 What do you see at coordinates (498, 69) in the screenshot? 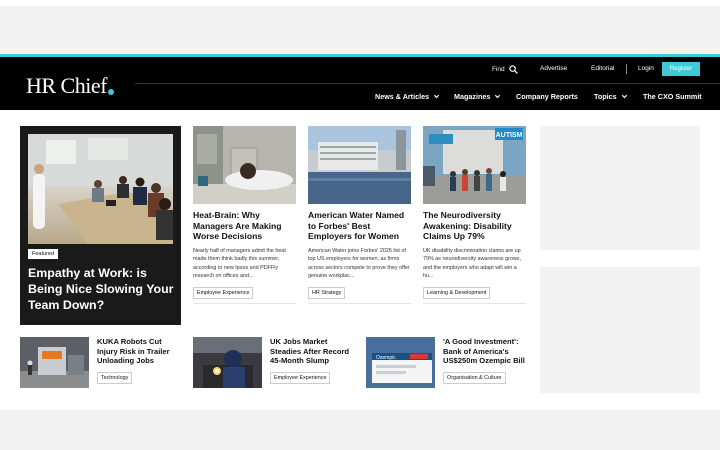
I see `find-label: Find` at bounding box center [498, 69].